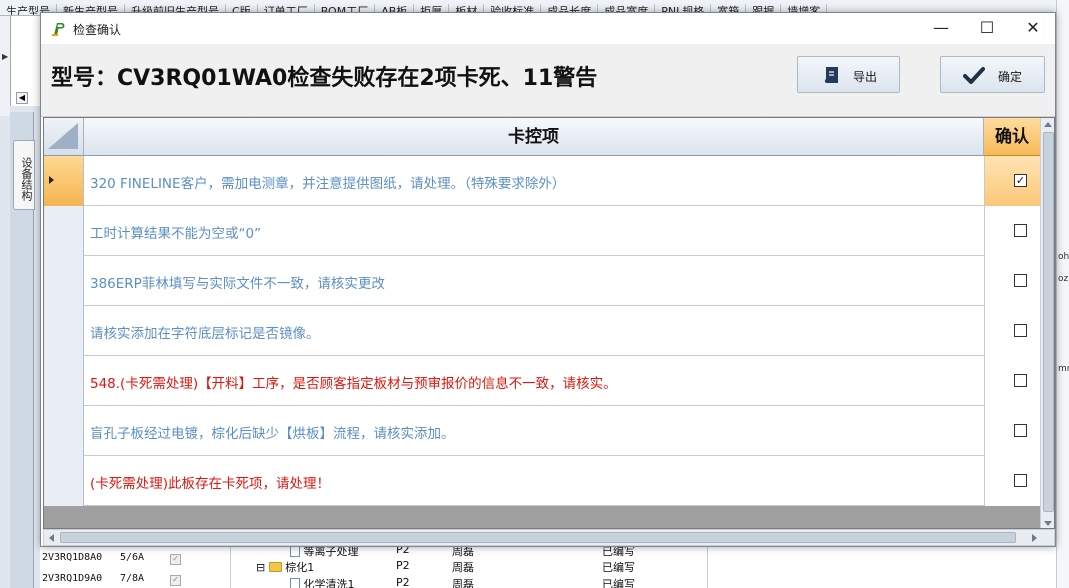 The width and height of the screenshot is (1069, 588). I want to click on maximize-icon: ☐, so click(987, 27).